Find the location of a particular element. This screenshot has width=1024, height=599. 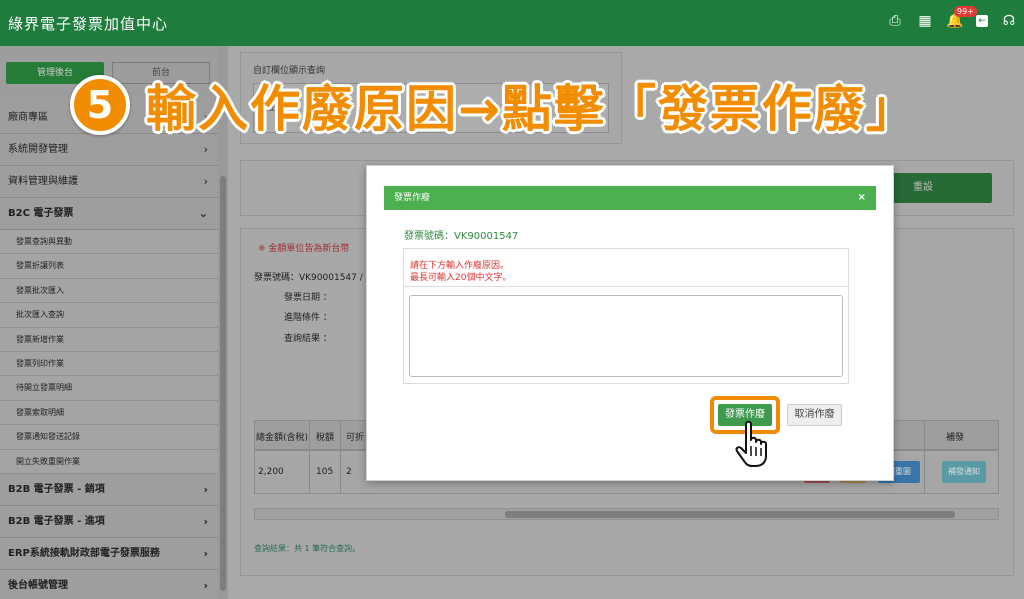

scrollbar-thumb is located at coordinates (223, 383).